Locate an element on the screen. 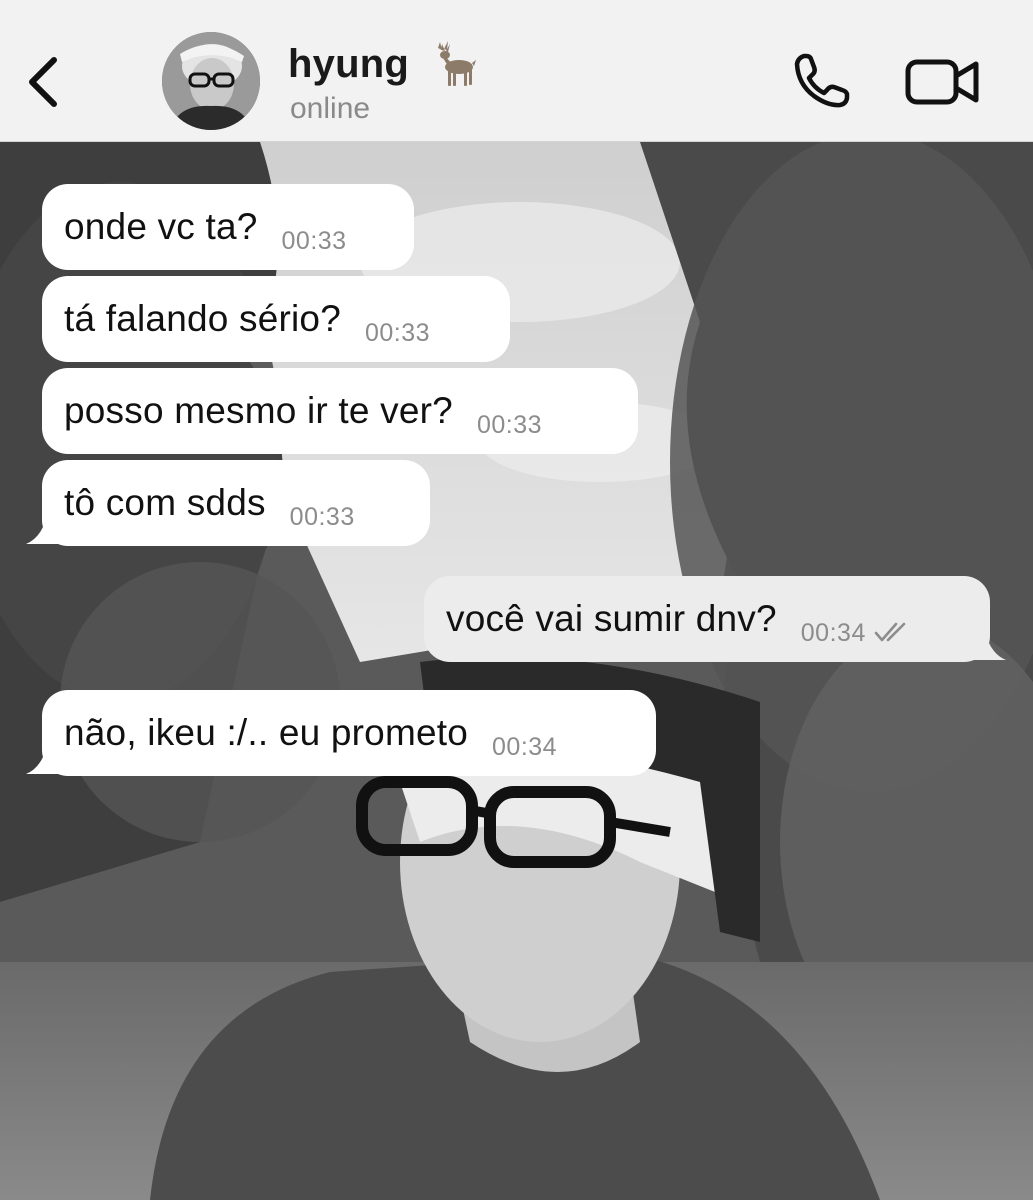  voice-call-button is located at coordinates (821, 81).